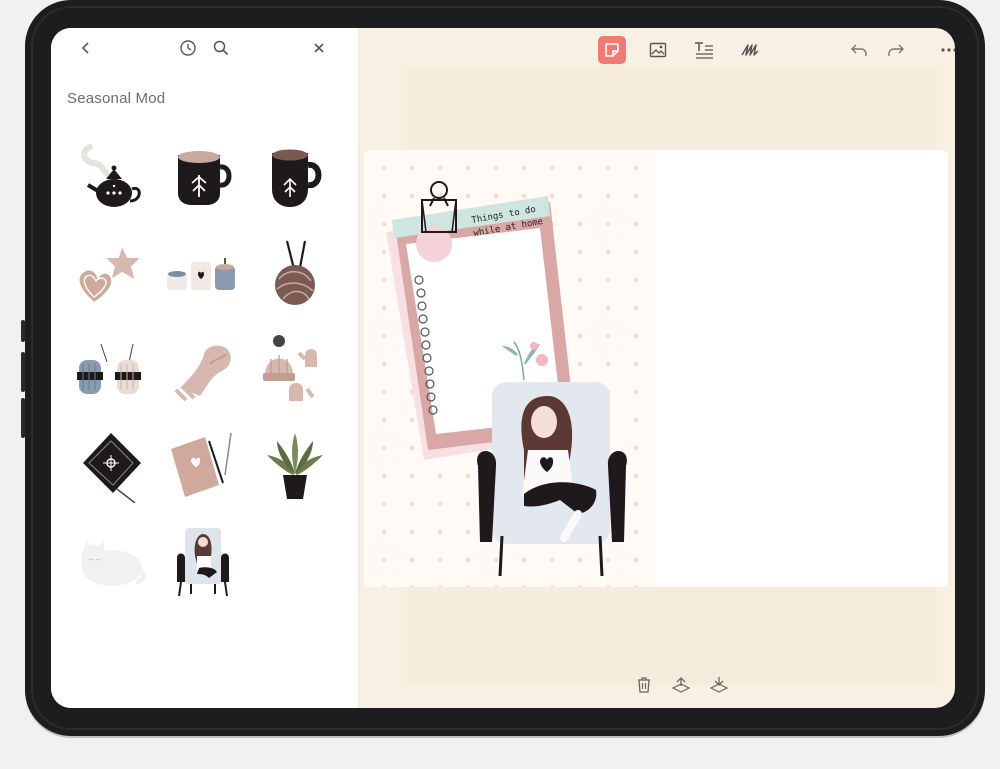 Image resolution: width=1000 pixels, height=769 pixels. I want to click on undo-icon, so click(859, 50).